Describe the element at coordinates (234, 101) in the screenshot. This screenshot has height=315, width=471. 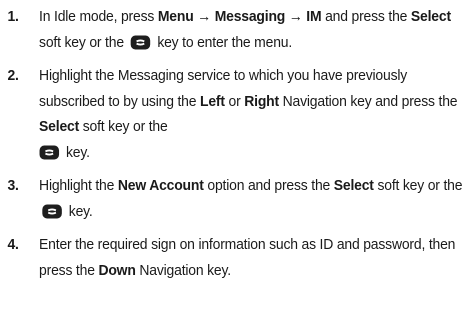
I see `step-text: or` at that location.